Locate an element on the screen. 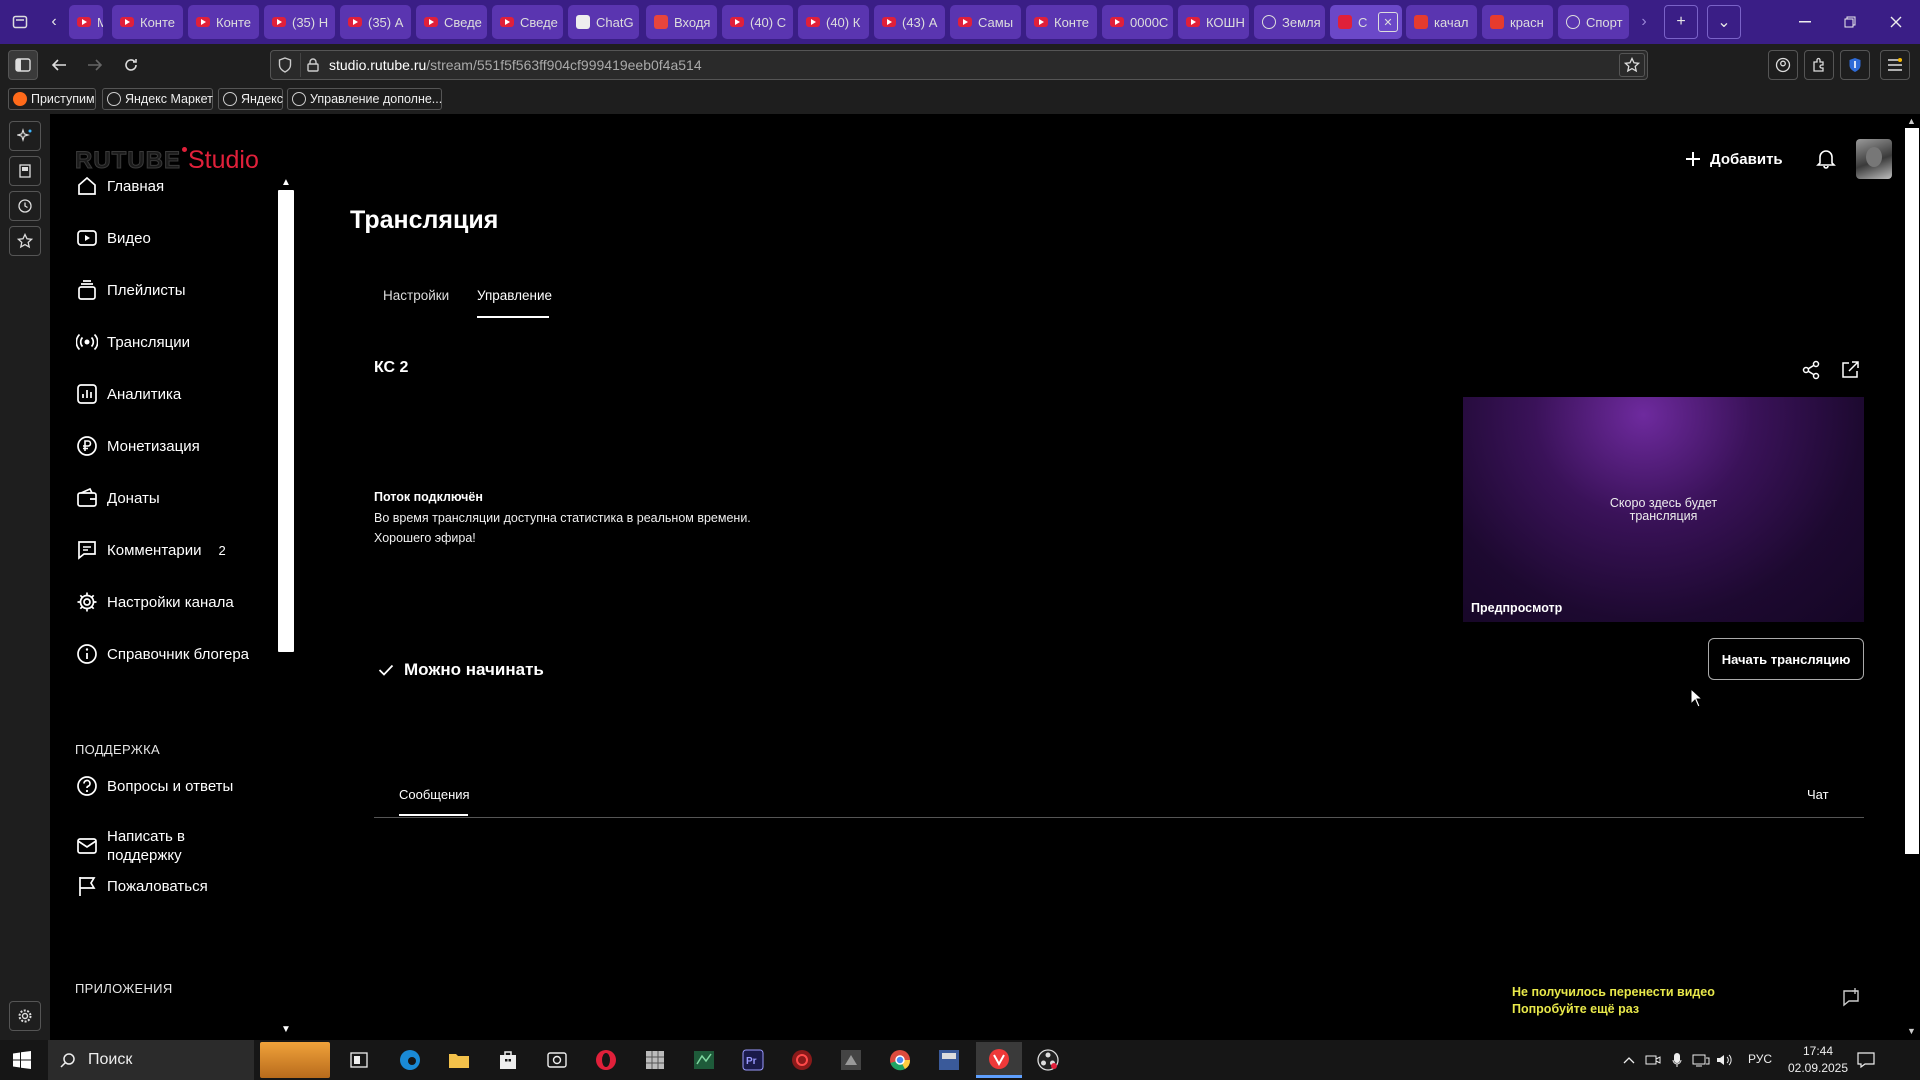 The image size is (1920, 1080). reload-icon is located at coordinates (131, 65).